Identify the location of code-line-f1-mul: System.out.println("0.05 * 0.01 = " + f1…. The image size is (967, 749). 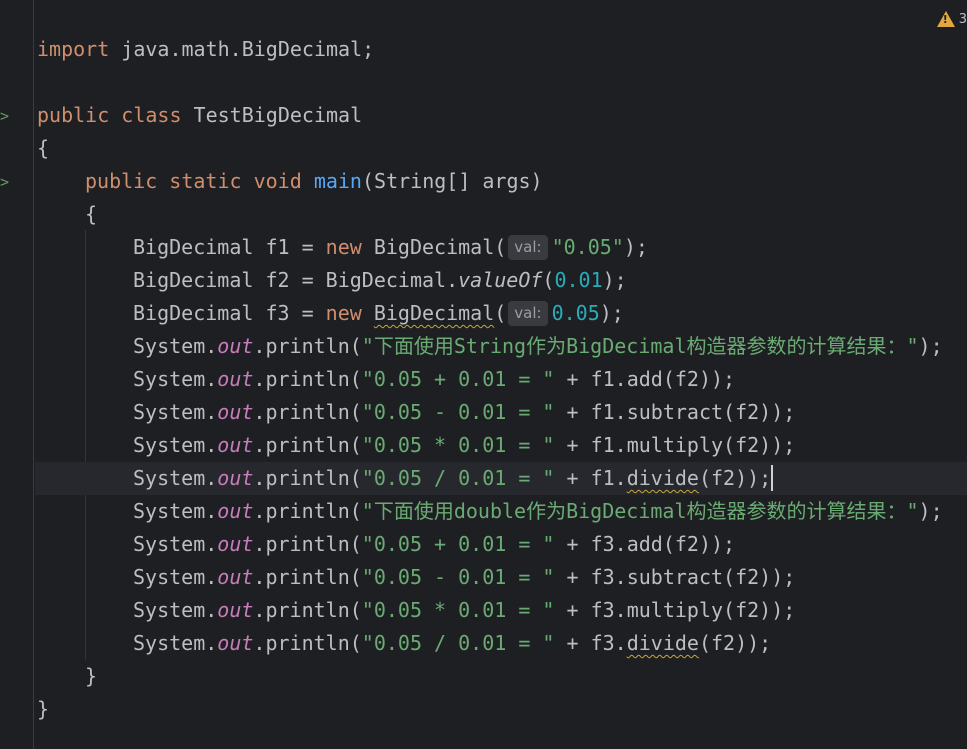
(464, 445).